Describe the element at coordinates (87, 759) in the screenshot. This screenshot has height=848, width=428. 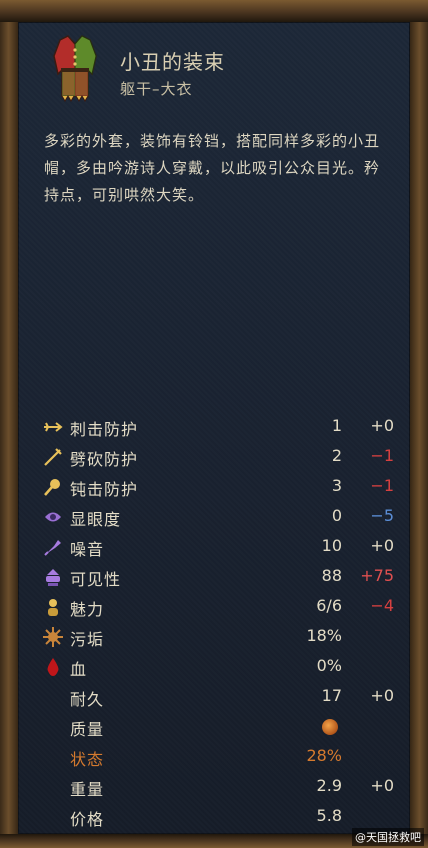
I see `stat-label: 状态` at that location.